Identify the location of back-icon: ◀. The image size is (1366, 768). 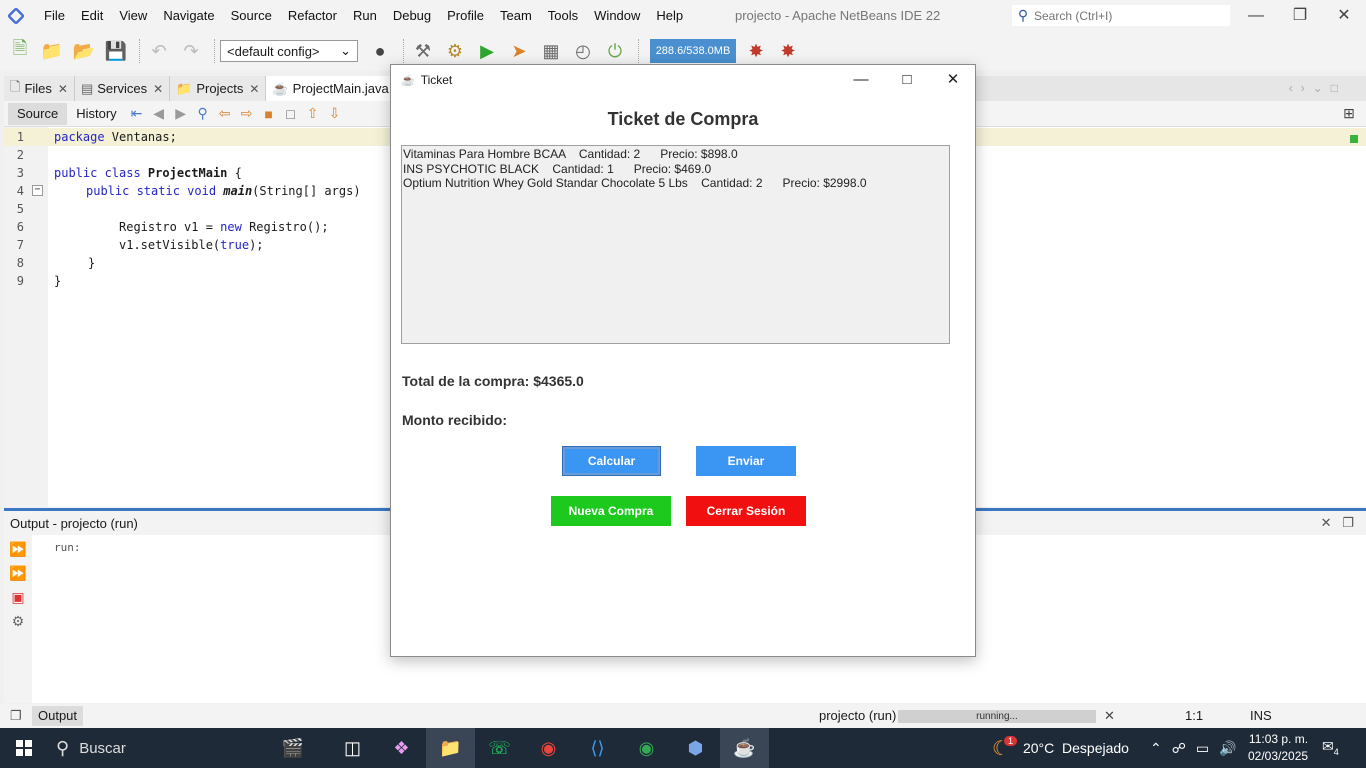
(159, 113).